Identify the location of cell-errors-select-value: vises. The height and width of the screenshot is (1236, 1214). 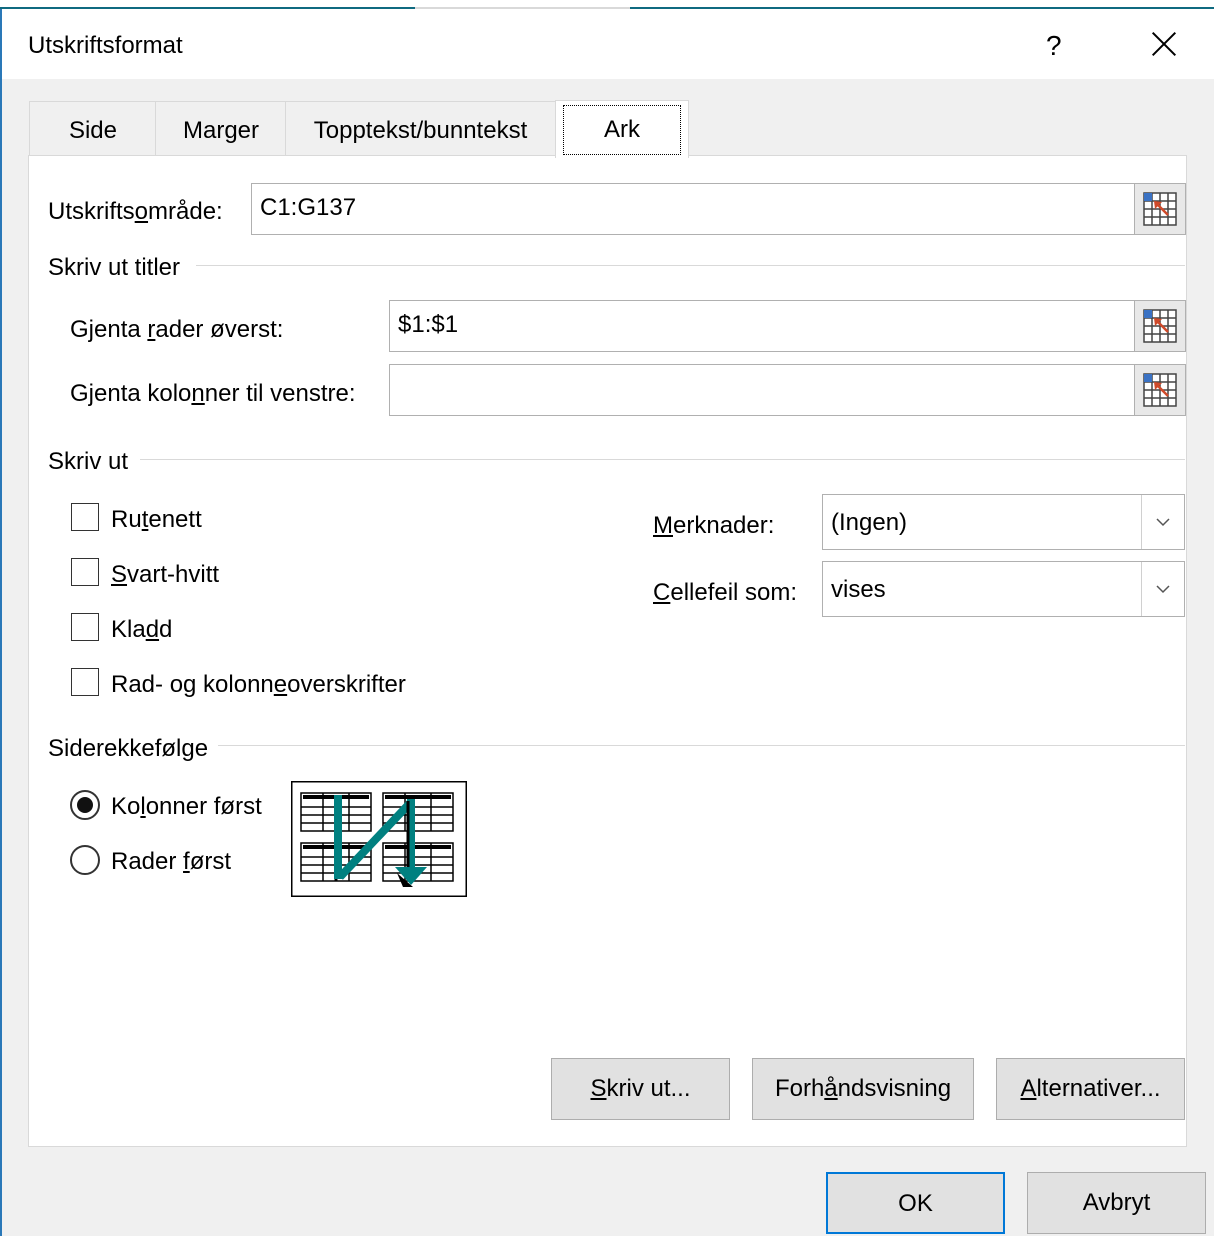
(858, 589).